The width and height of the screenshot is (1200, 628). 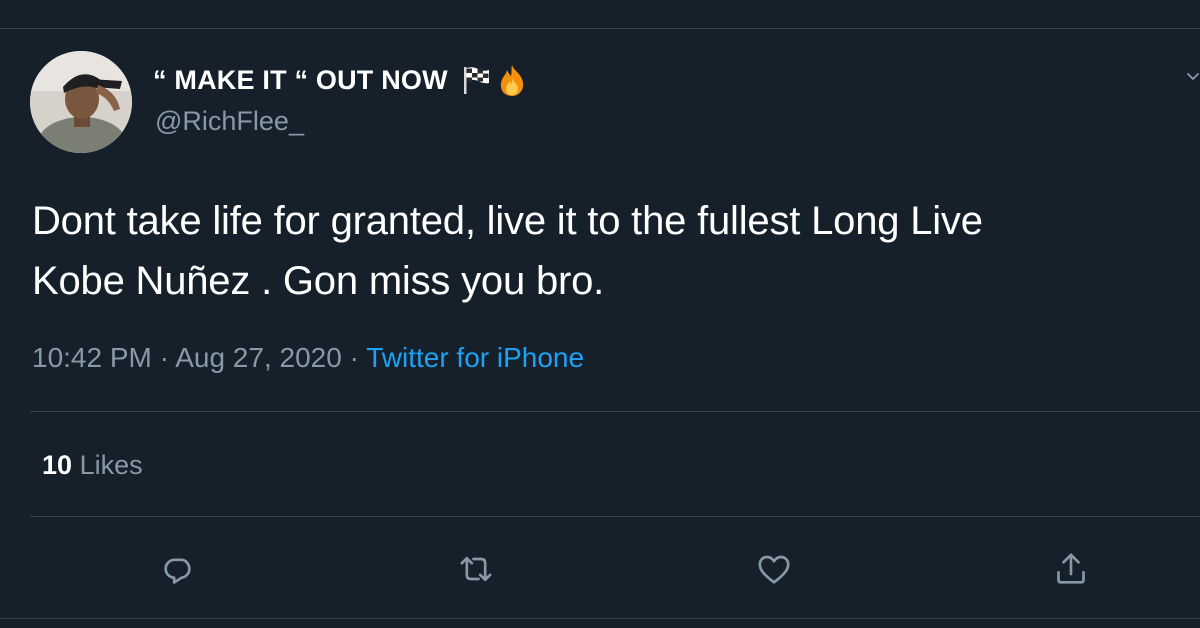 I want to click on fire-icon, so click(x=511, y=80).